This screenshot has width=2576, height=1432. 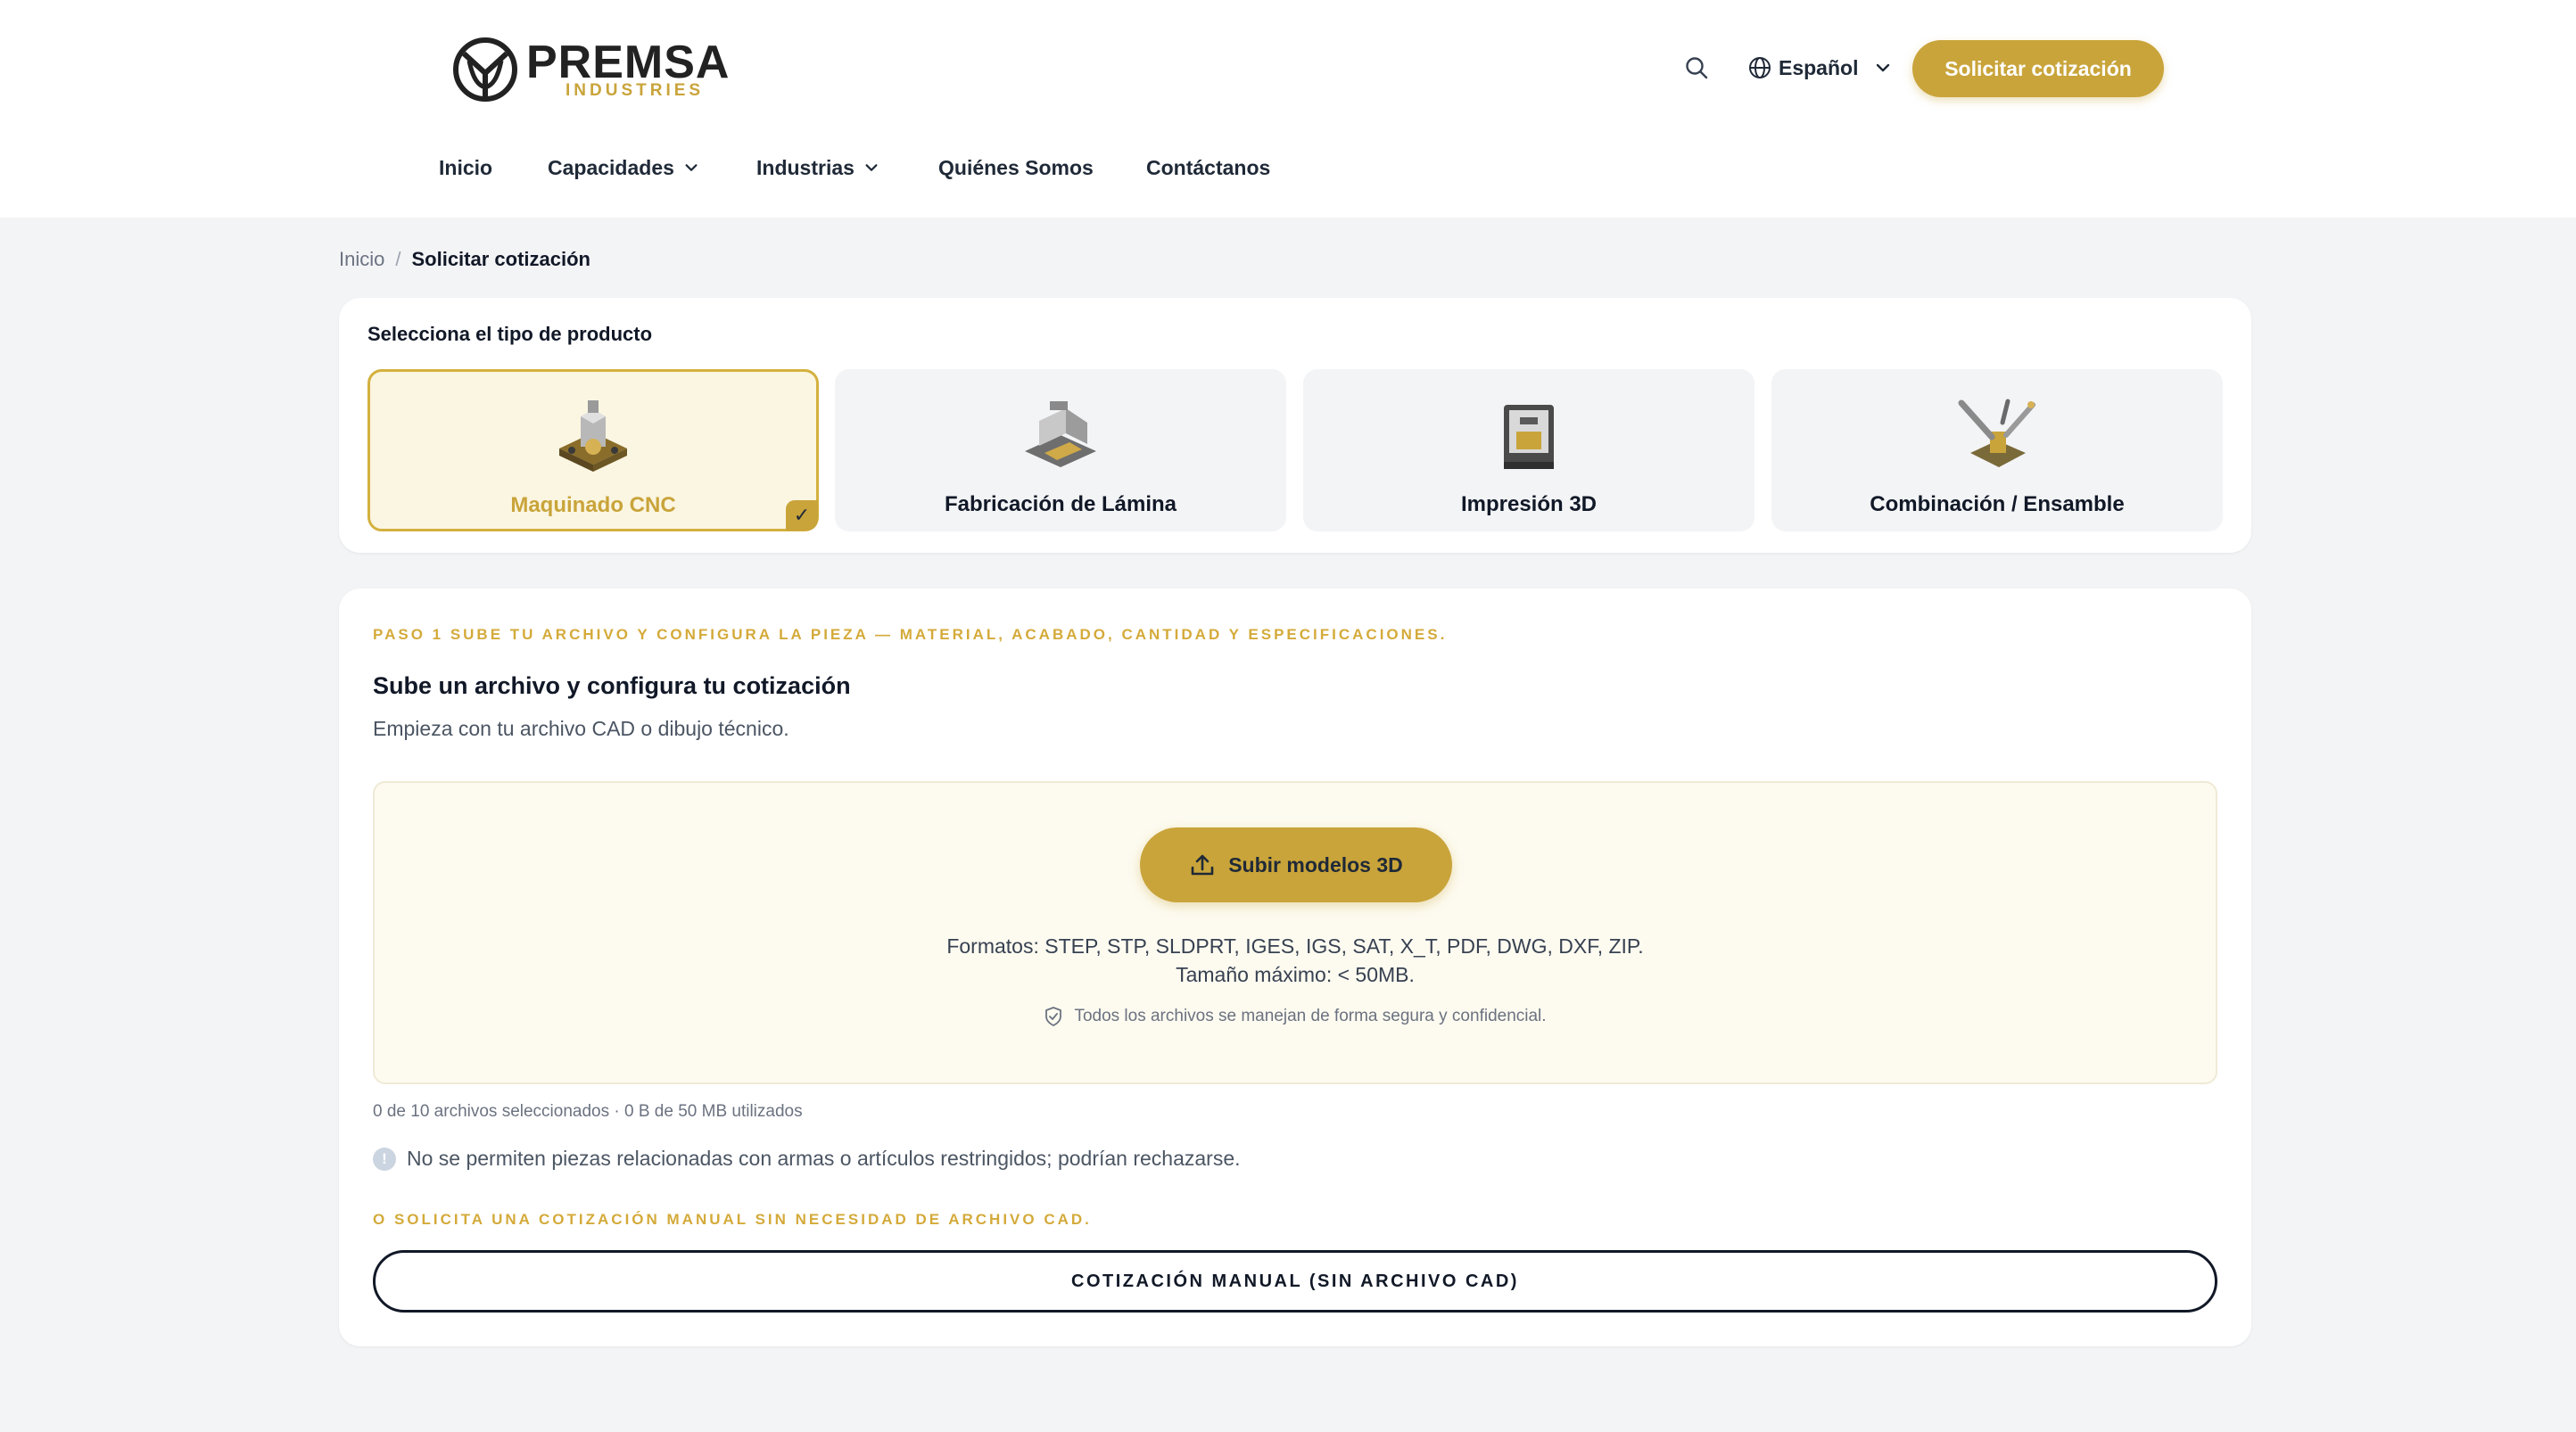 What do you see at coordinates (1295, 1281) in the screenshot?
I see `manual-quote-button: COTIZACIÓN MANUAL (SIN ARCHIVO CAD)` at bounding box center [1295, 1281].